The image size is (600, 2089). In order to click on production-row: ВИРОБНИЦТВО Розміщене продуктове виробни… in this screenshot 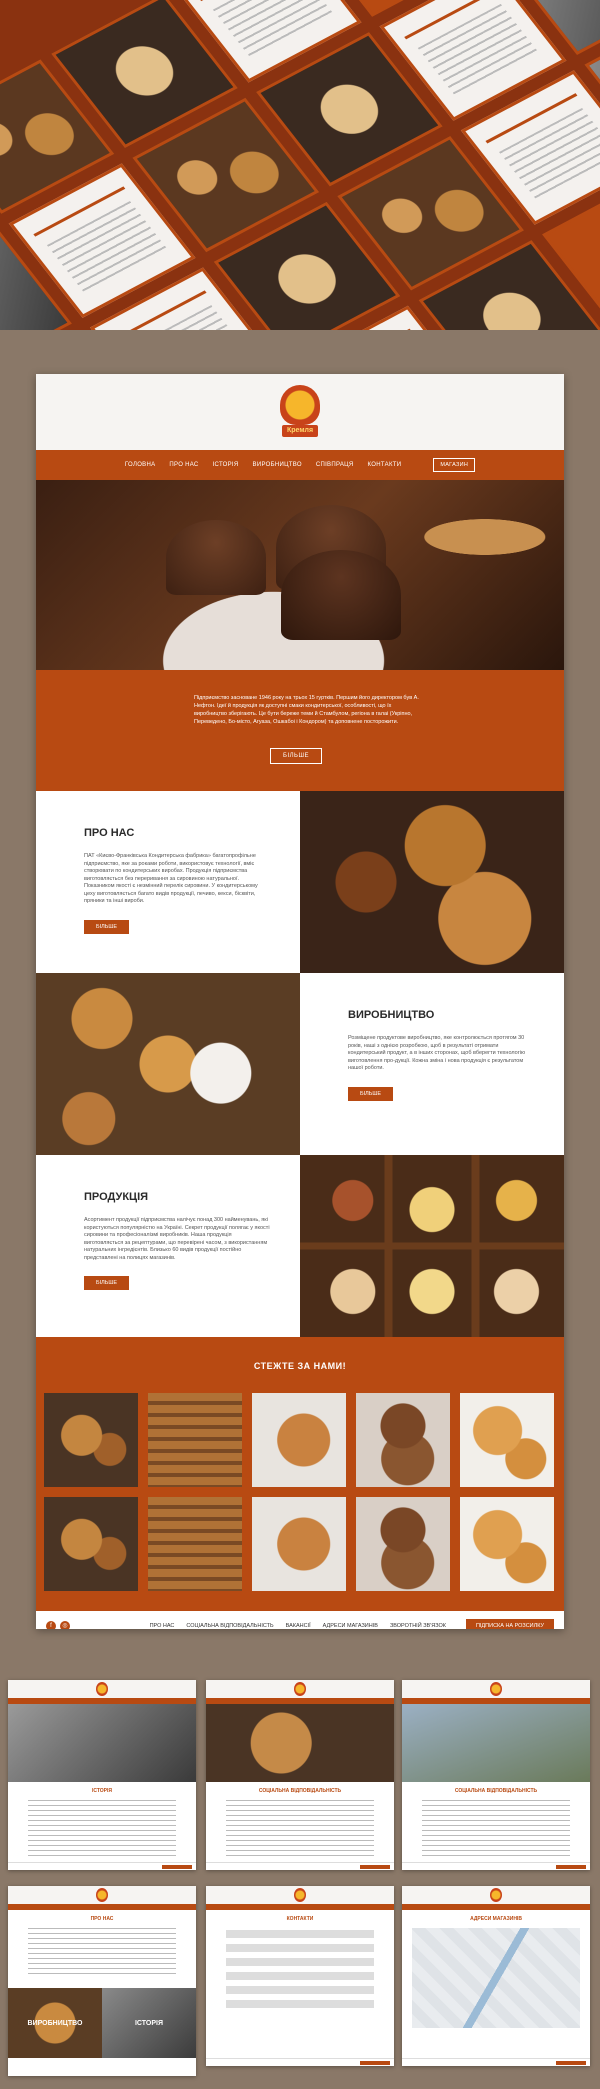, I will do `click(300, 1064)`.